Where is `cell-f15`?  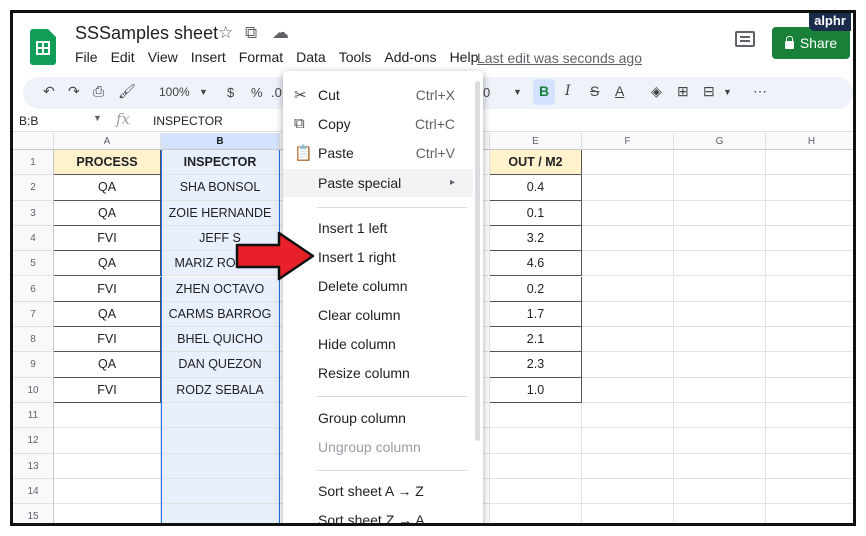 cell-f15 is located at coordinates (628, 513).